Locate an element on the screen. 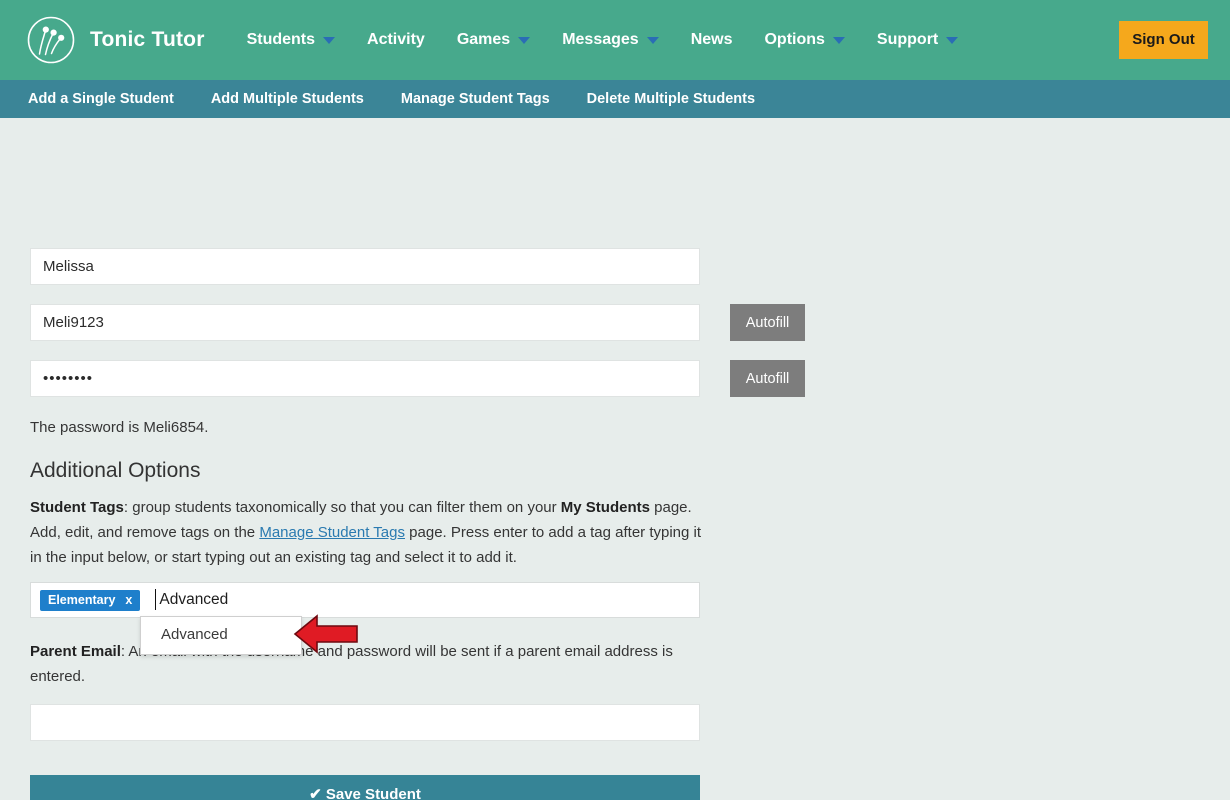  tag-chip-elementary: Elementary x is located at coordinates (90, 600).